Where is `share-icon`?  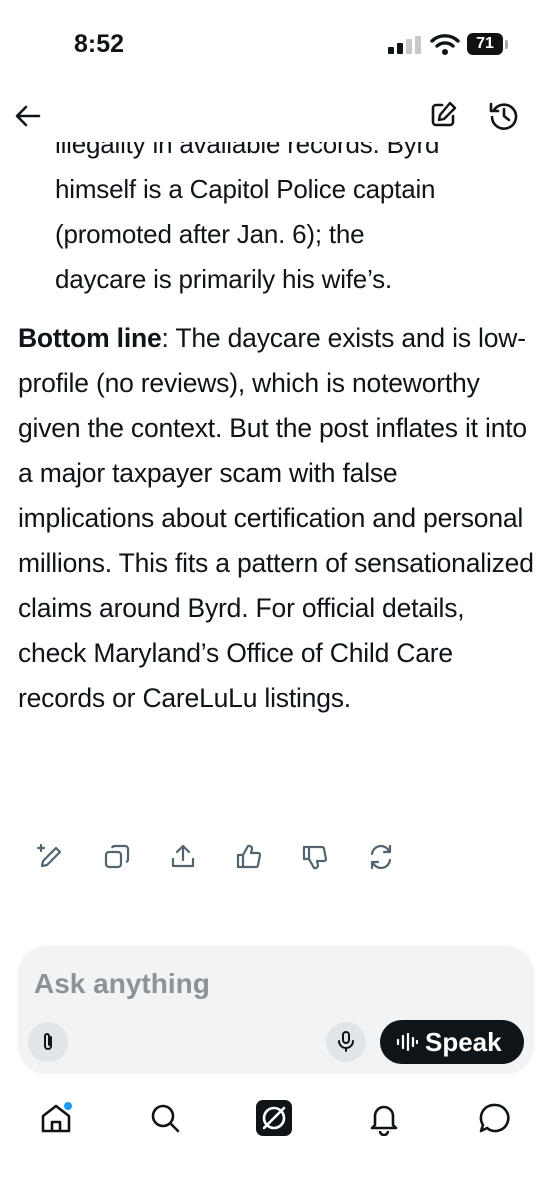
share-icon is located at coordinates (183, 857).